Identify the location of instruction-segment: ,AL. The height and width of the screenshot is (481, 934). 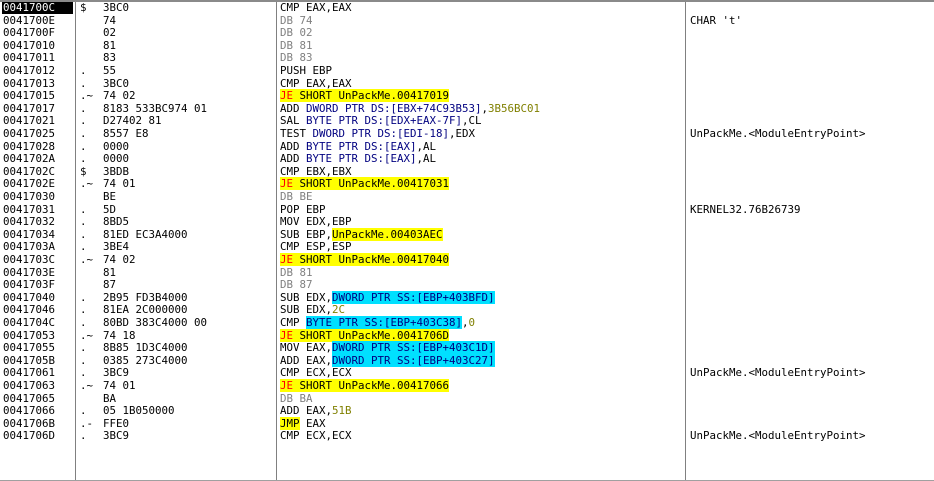
(426, 159).